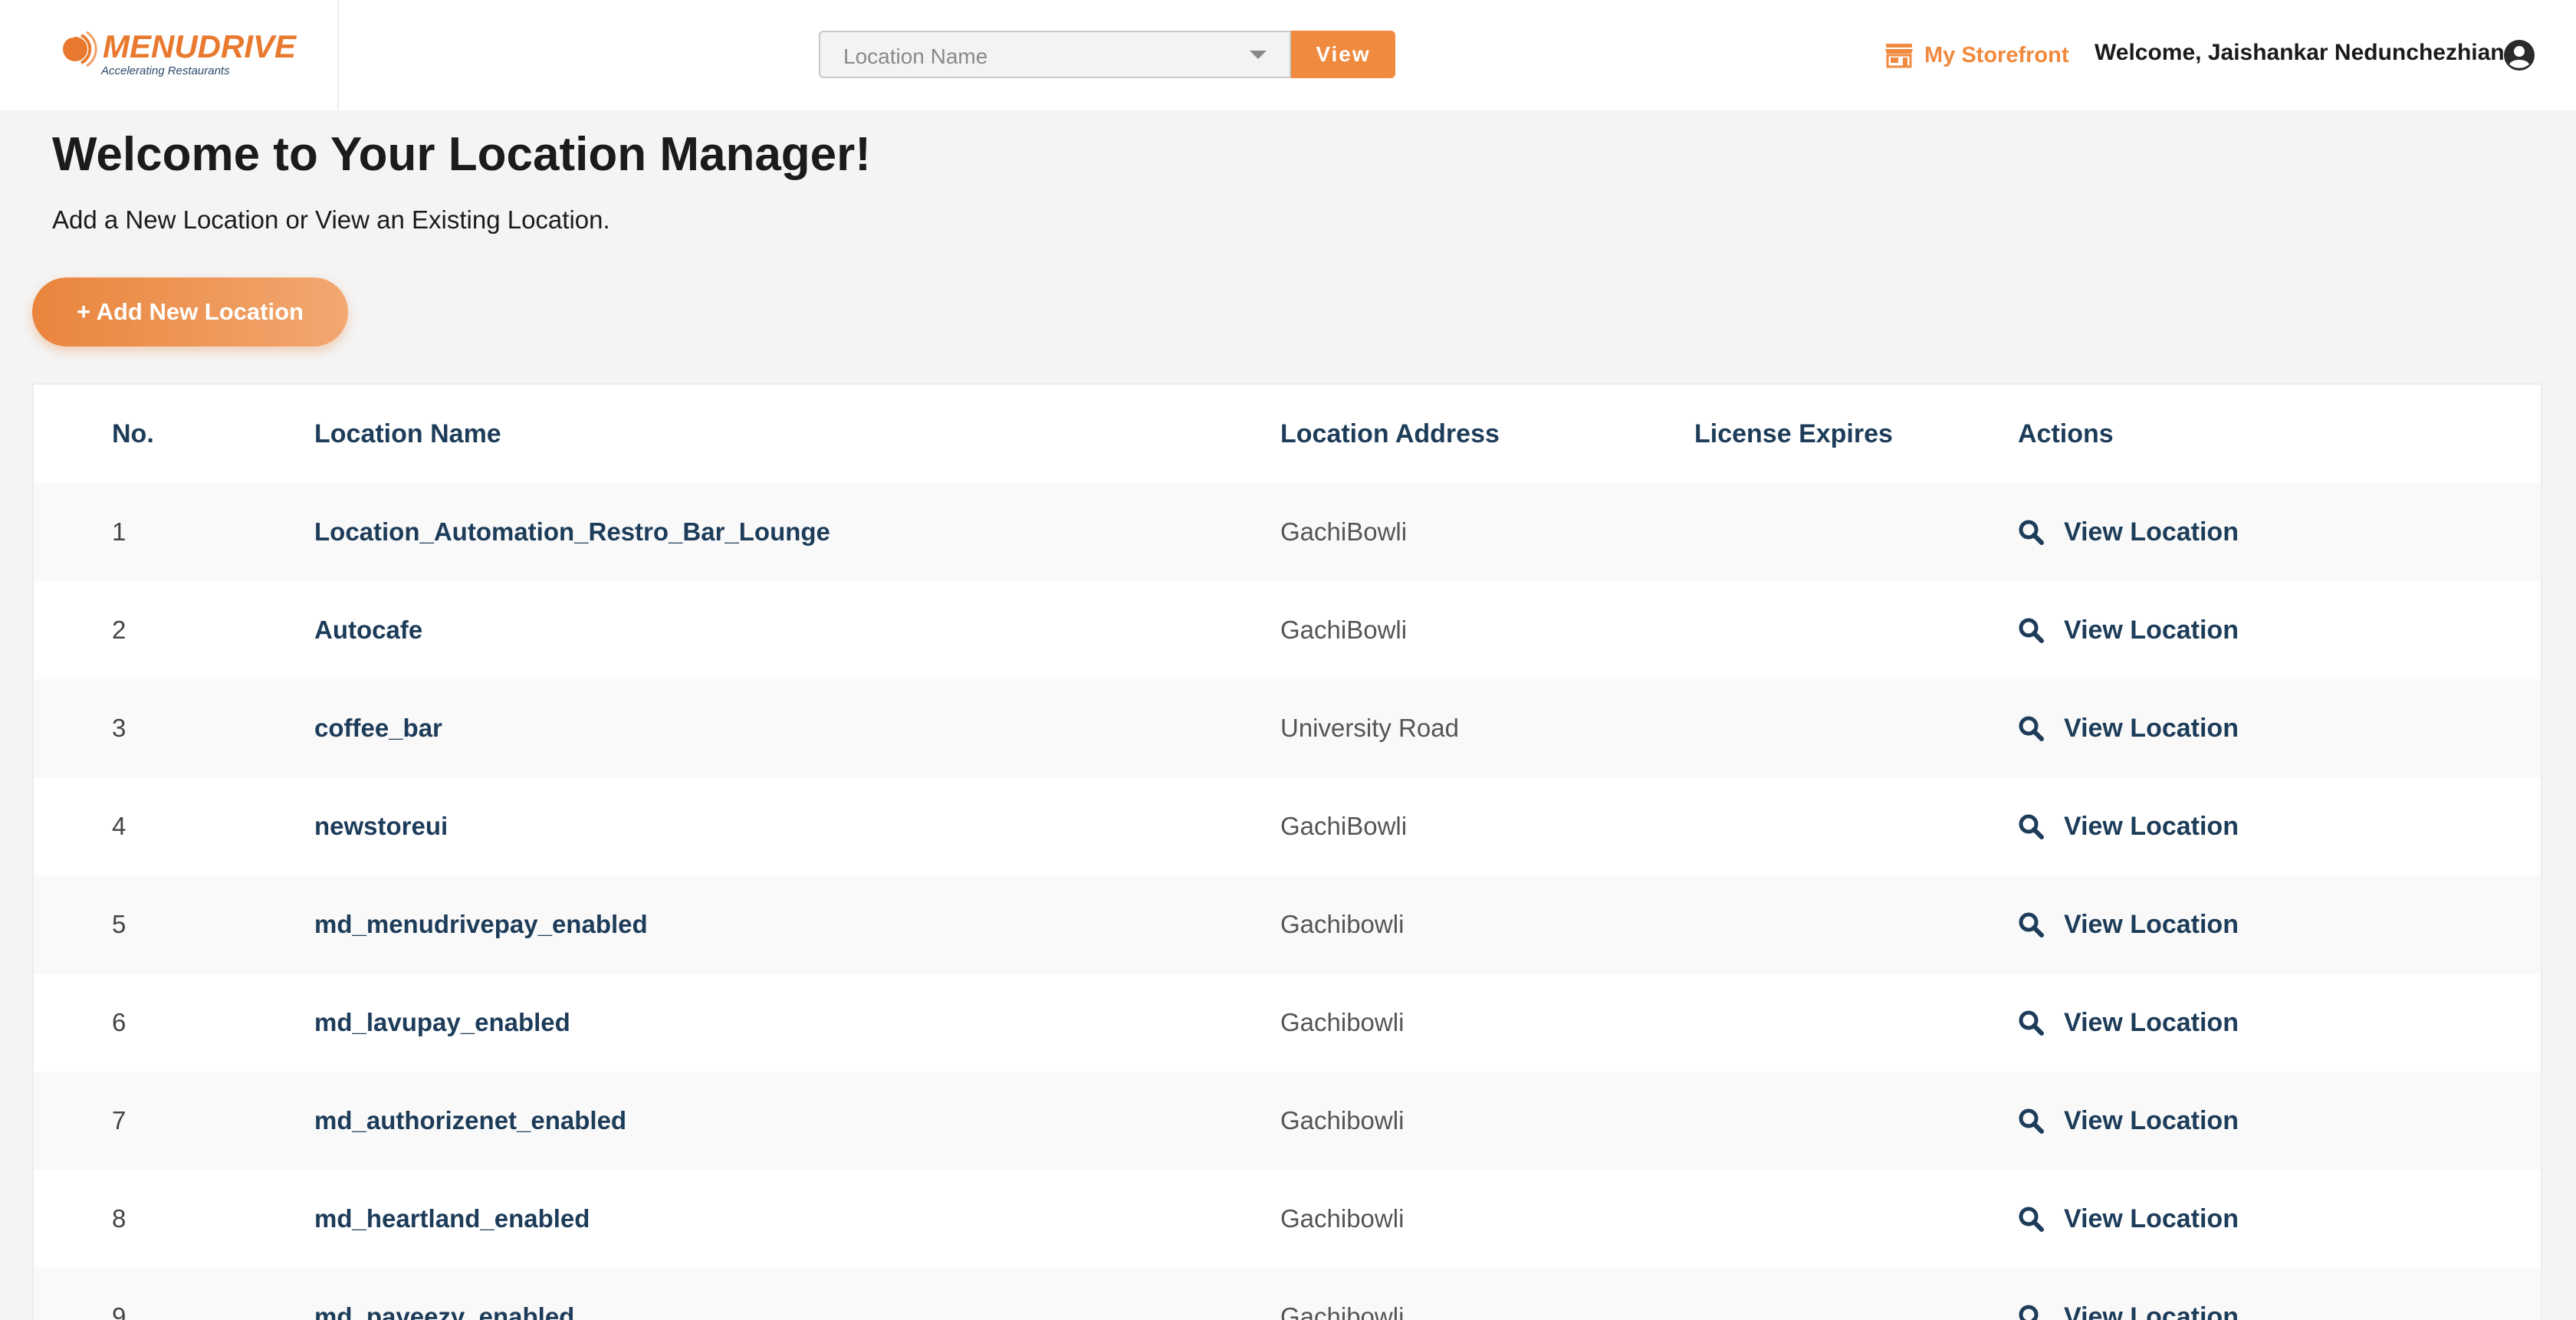 The image size is (2576, 1320). Describe the element at coordinates (369, 630) in the screenshot. I see `location-name: Autocafe` at that location.